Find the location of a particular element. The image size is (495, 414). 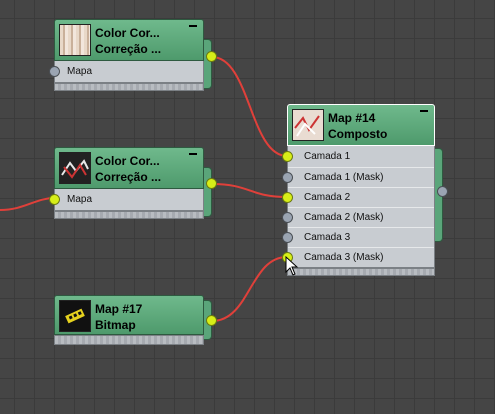

node-subtitle: Bitmap is located at coordinates (115, 325).